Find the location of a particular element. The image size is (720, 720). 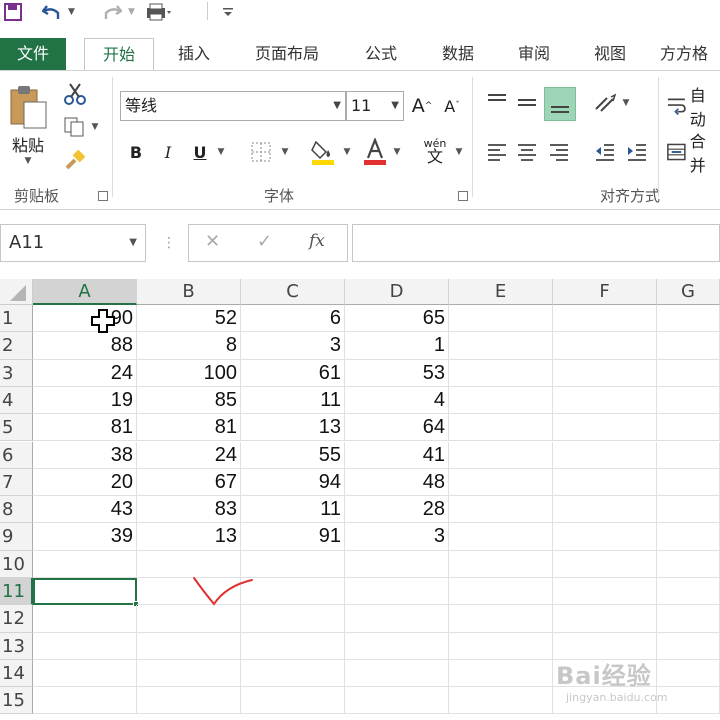

cell-e7 is located at coordinates (501, 482).